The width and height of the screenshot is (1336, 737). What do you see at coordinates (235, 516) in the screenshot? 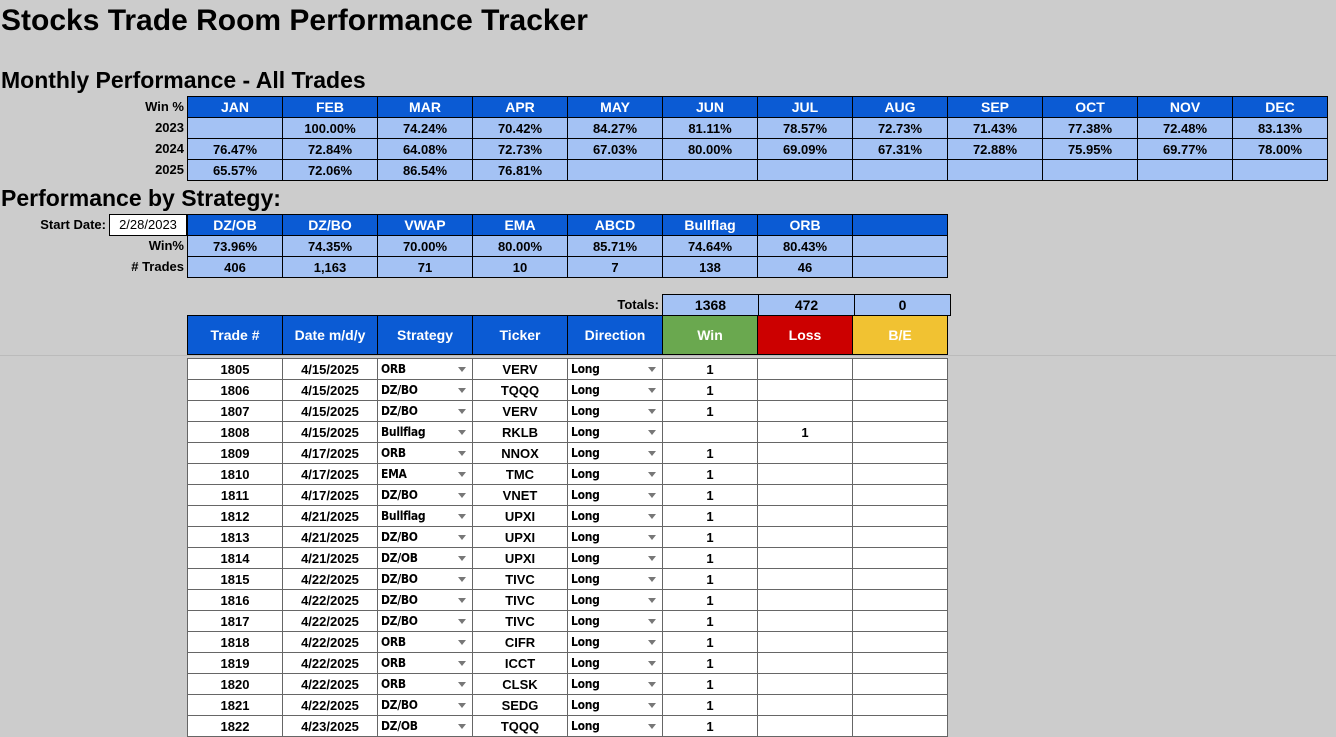
I see `trade-number-cell: 1812` at bounding box center [235, 516].